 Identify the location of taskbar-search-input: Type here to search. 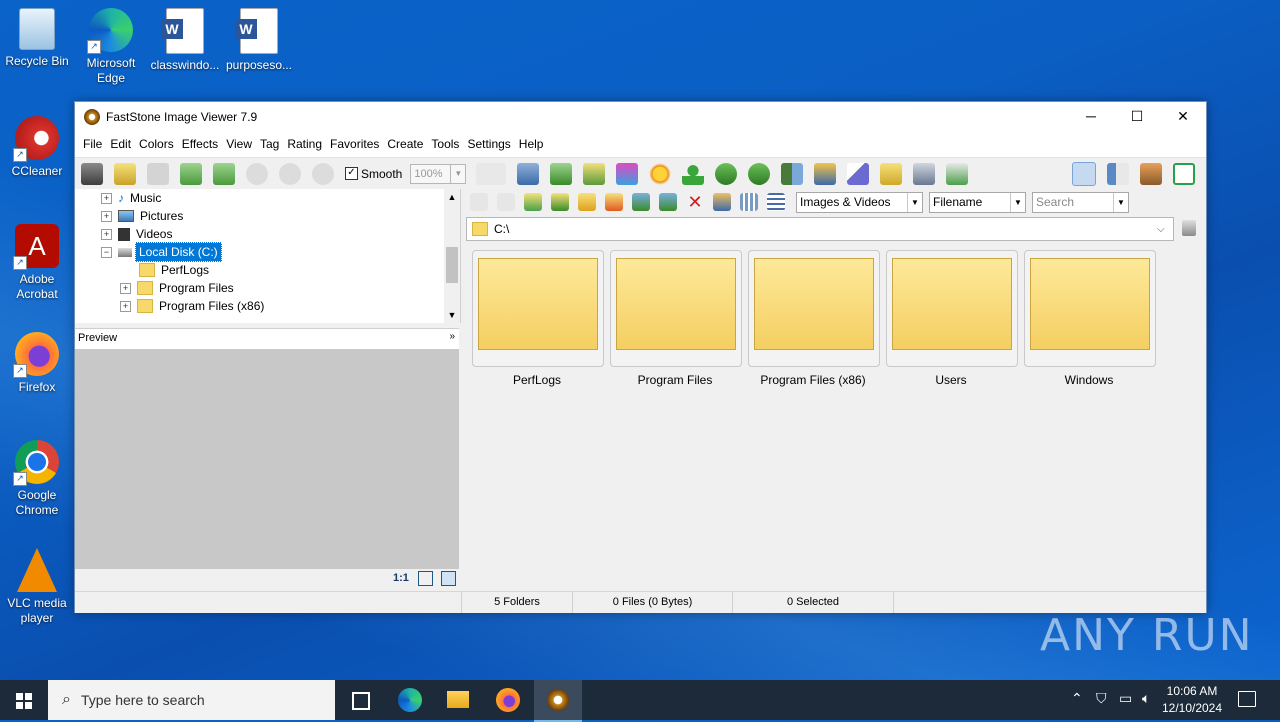
(143, 700).